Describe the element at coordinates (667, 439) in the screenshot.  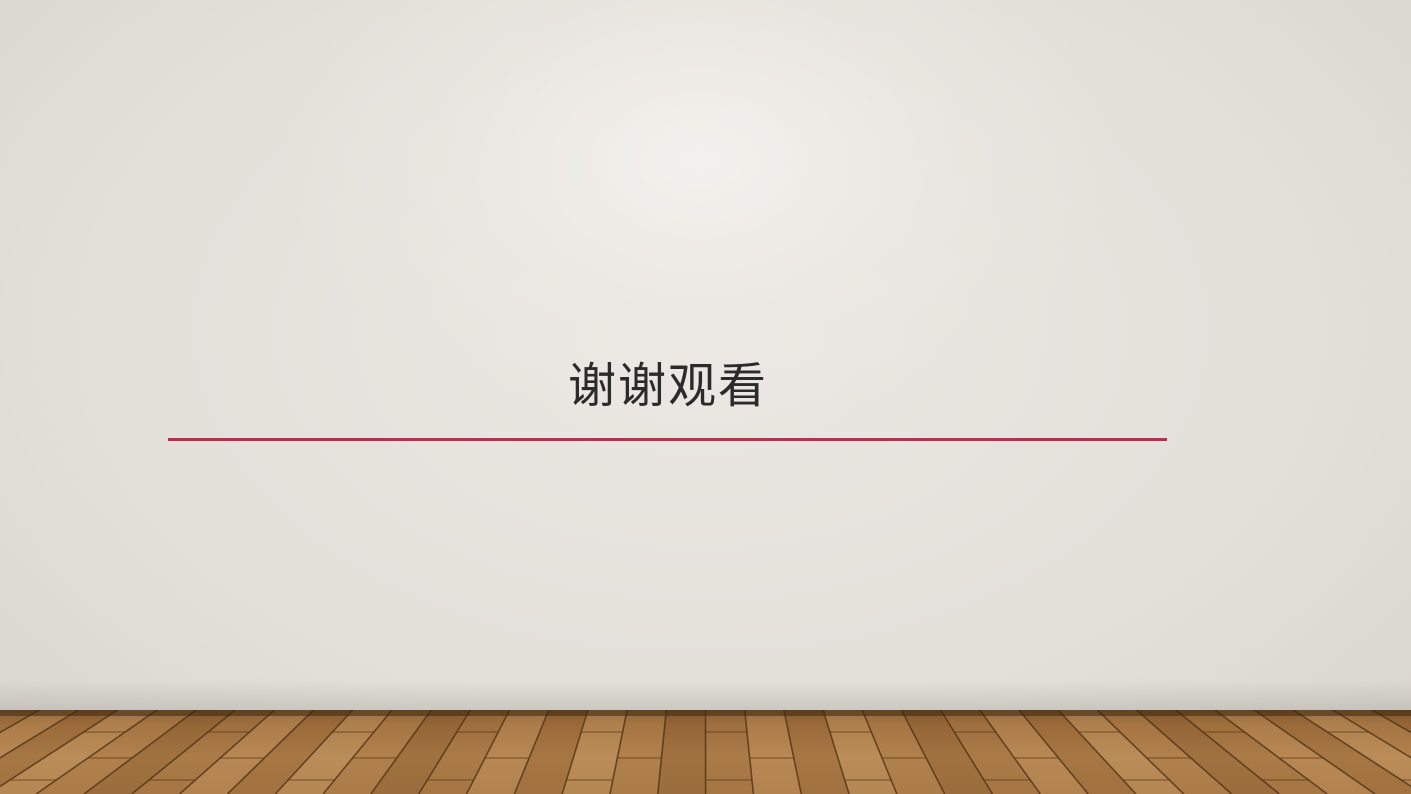
I see `title-underline` at that location.